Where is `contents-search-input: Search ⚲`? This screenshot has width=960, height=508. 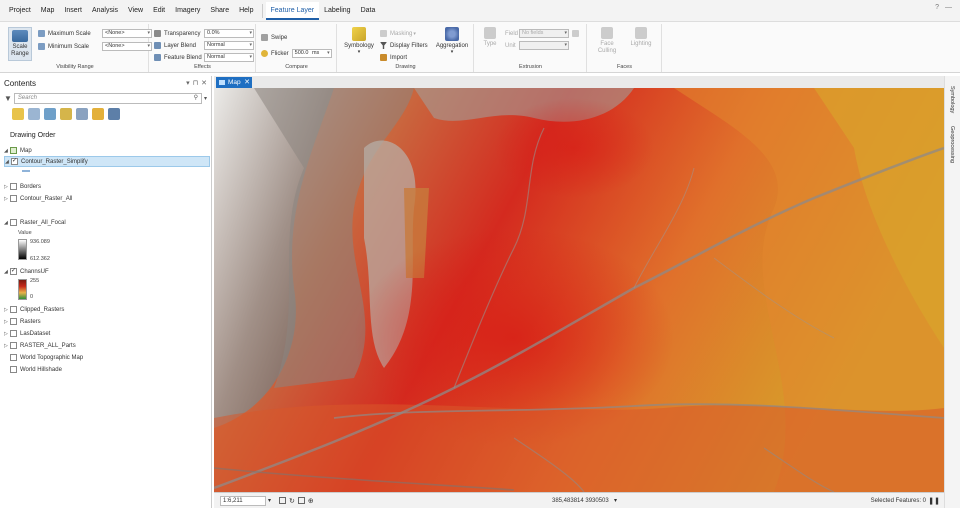
contents-search-input: Search ⚲ is located at coordinates (107, 98).